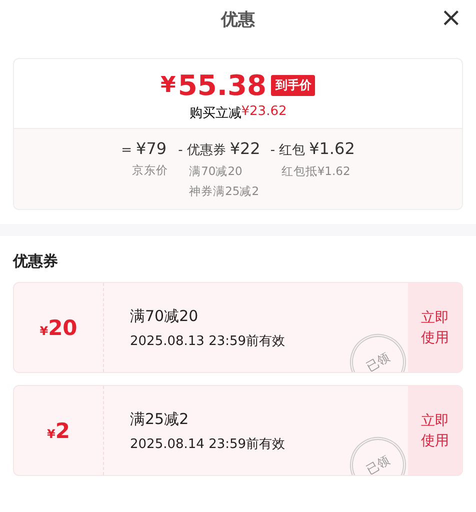 The width and height of the screenshot is (476, 512). I want to click on coupon-value: 20, so click(63, 328).